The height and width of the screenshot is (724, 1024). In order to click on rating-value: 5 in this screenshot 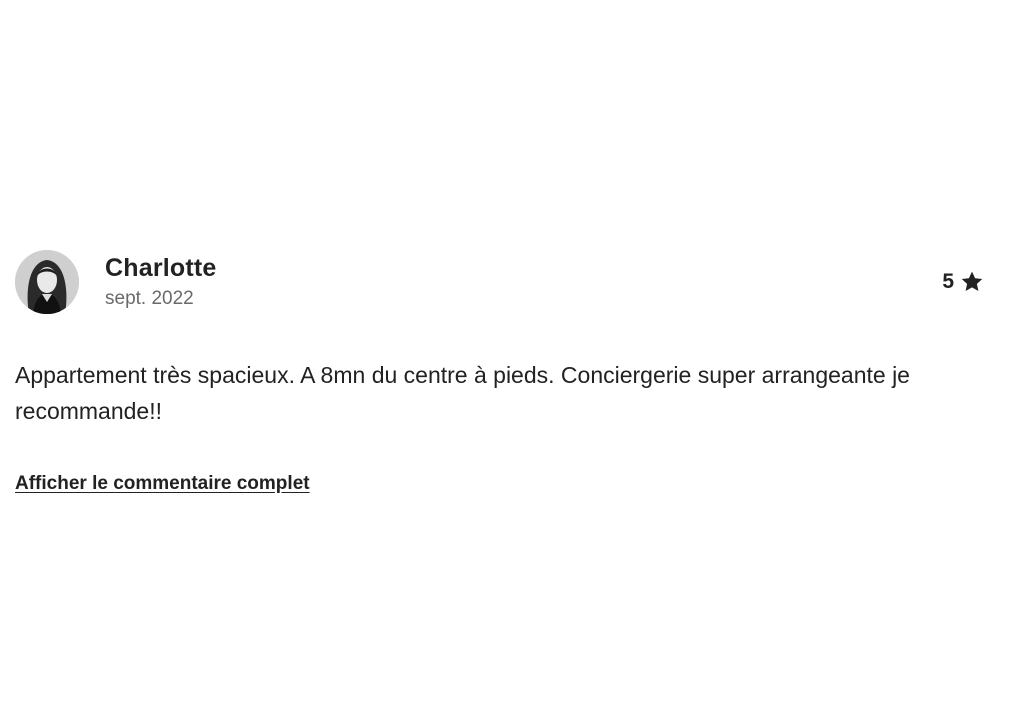, I will do `click(948, 281)`.